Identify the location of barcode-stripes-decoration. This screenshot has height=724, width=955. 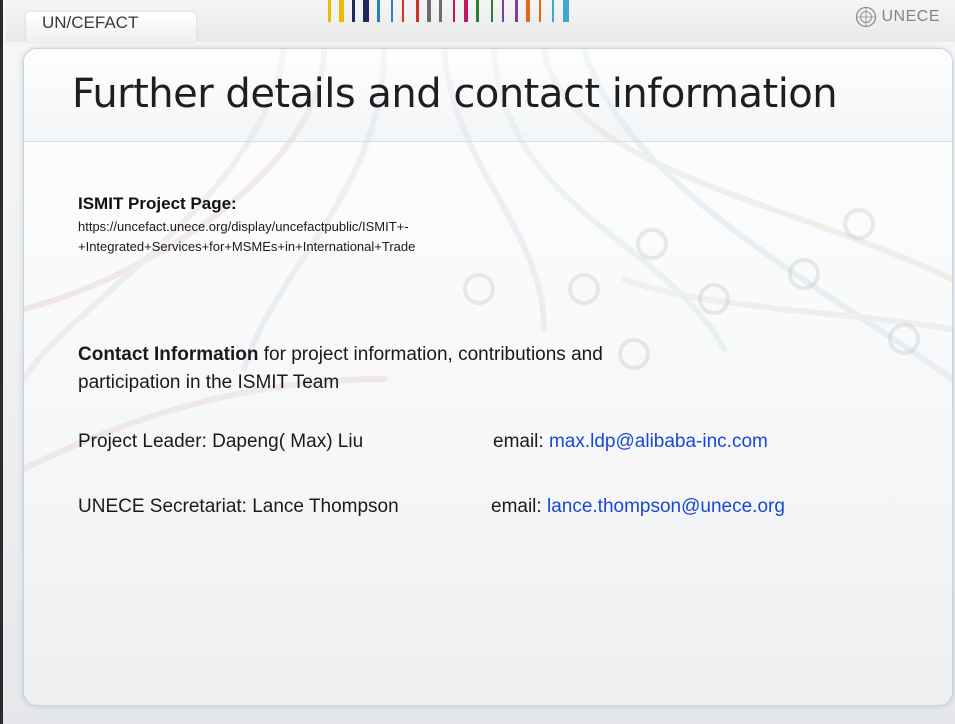
(448, 11).